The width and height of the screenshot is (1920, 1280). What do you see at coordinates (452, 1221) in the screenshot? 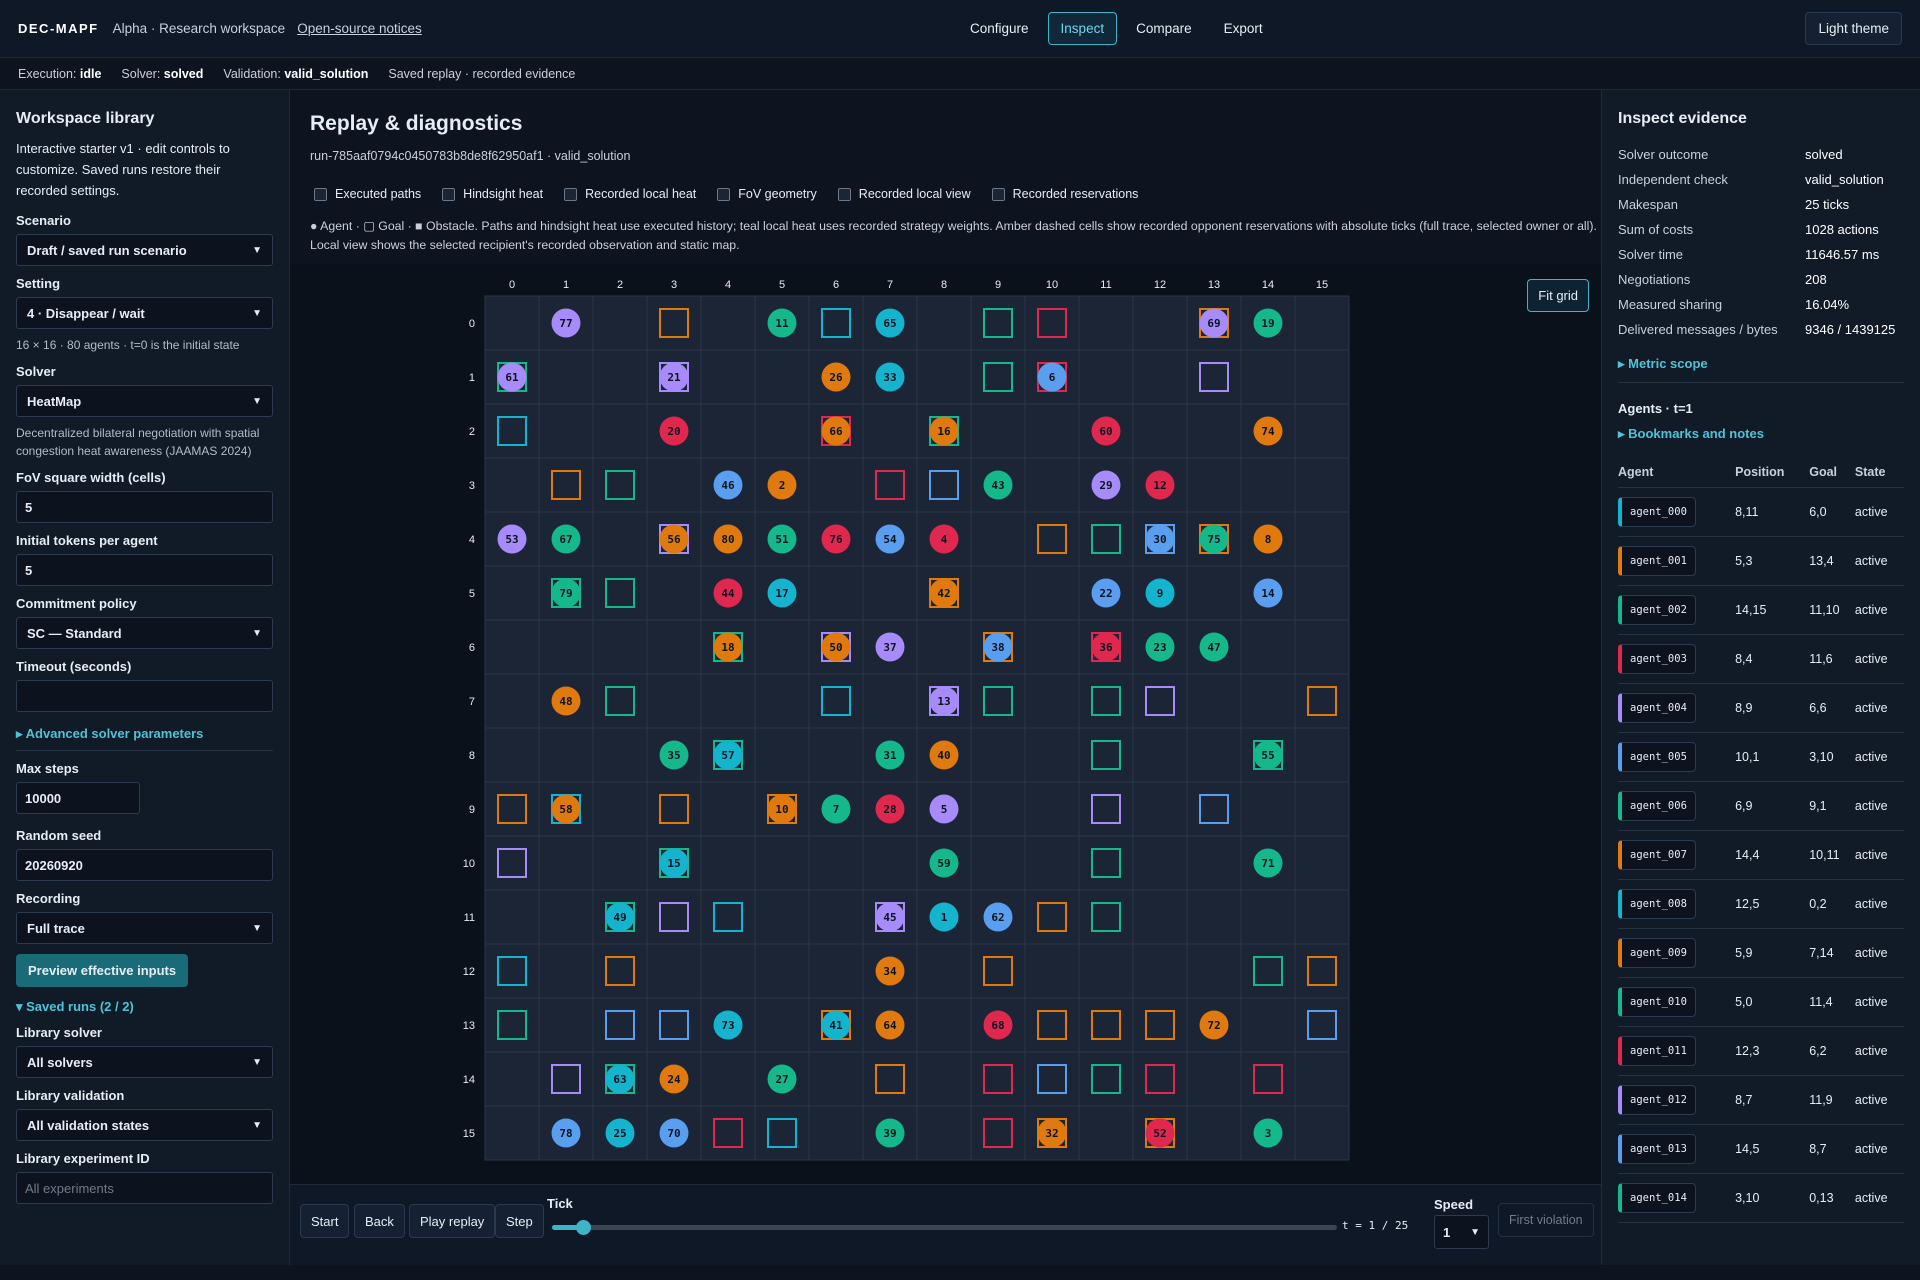
I see `play-replay-button: Play replay` at bounding box center [452, 1221].